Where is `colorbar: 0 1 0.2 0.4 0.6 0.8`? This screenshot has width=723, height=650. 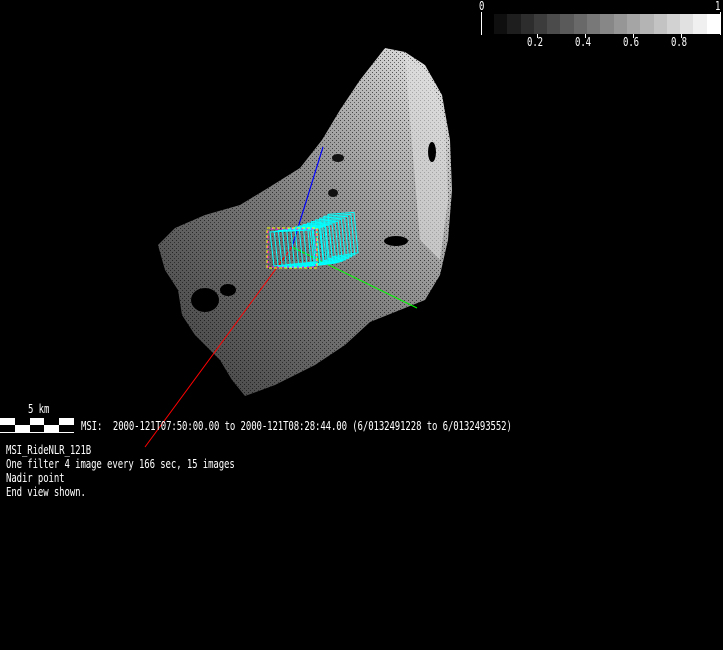 colorbar: 0 1 0.2 0.4 0.6 0.8 is located at coordinates (361, 30).